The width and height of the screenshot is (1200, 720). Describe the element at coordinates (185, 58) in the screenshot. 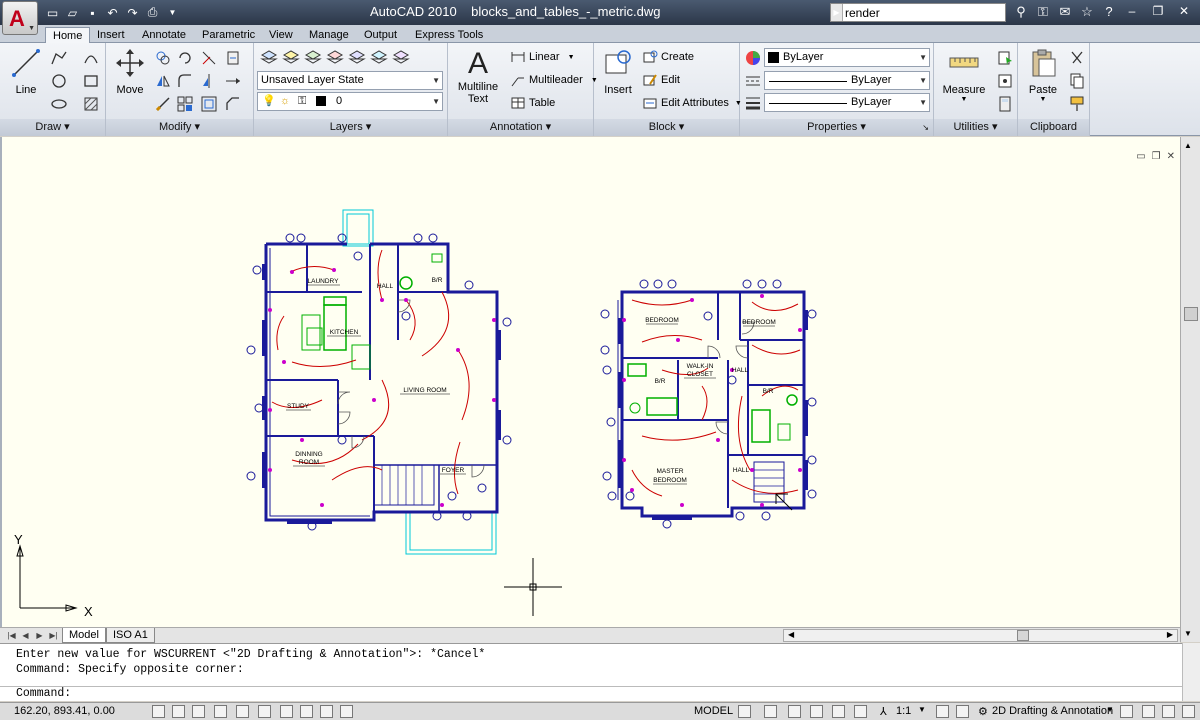

I see `rotate-icon` at that location.